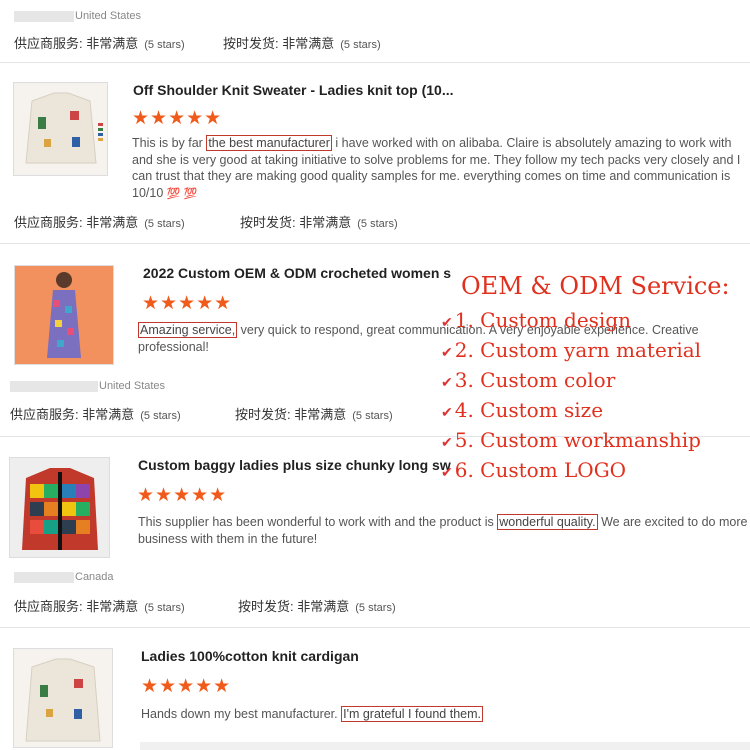 The height and width of the screenshot is (750, 750). I want to click on service-item: ✔ 1. Custom design, so click(536, 320).